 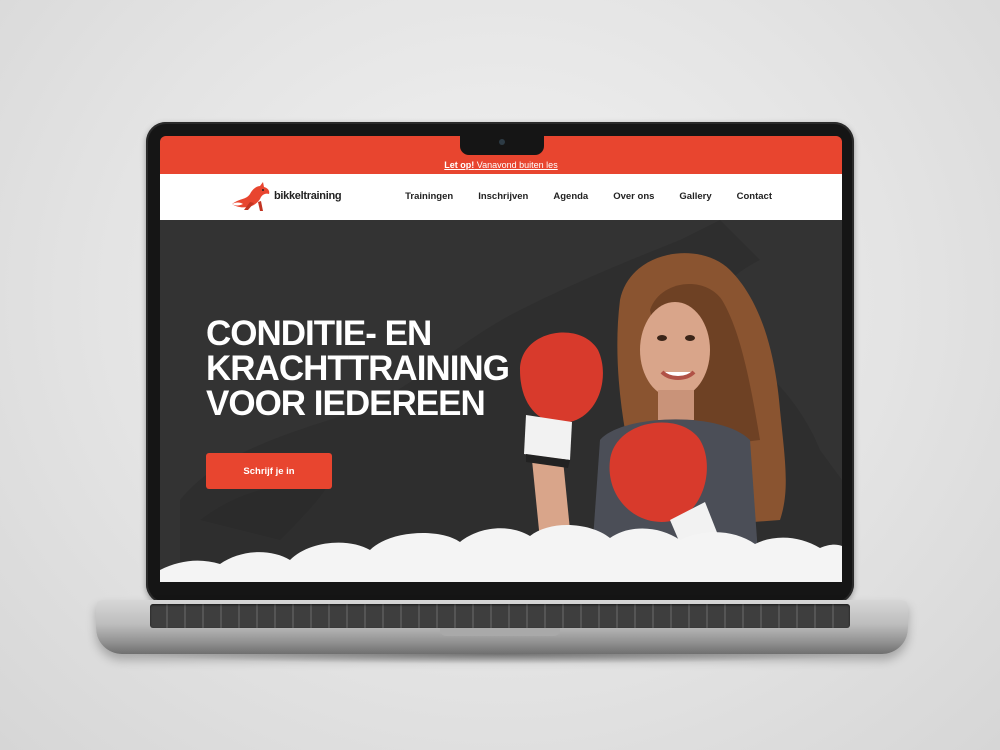 I want to click on hero-heading-line: CONDITIE- EN, so click(x=319, y=333).